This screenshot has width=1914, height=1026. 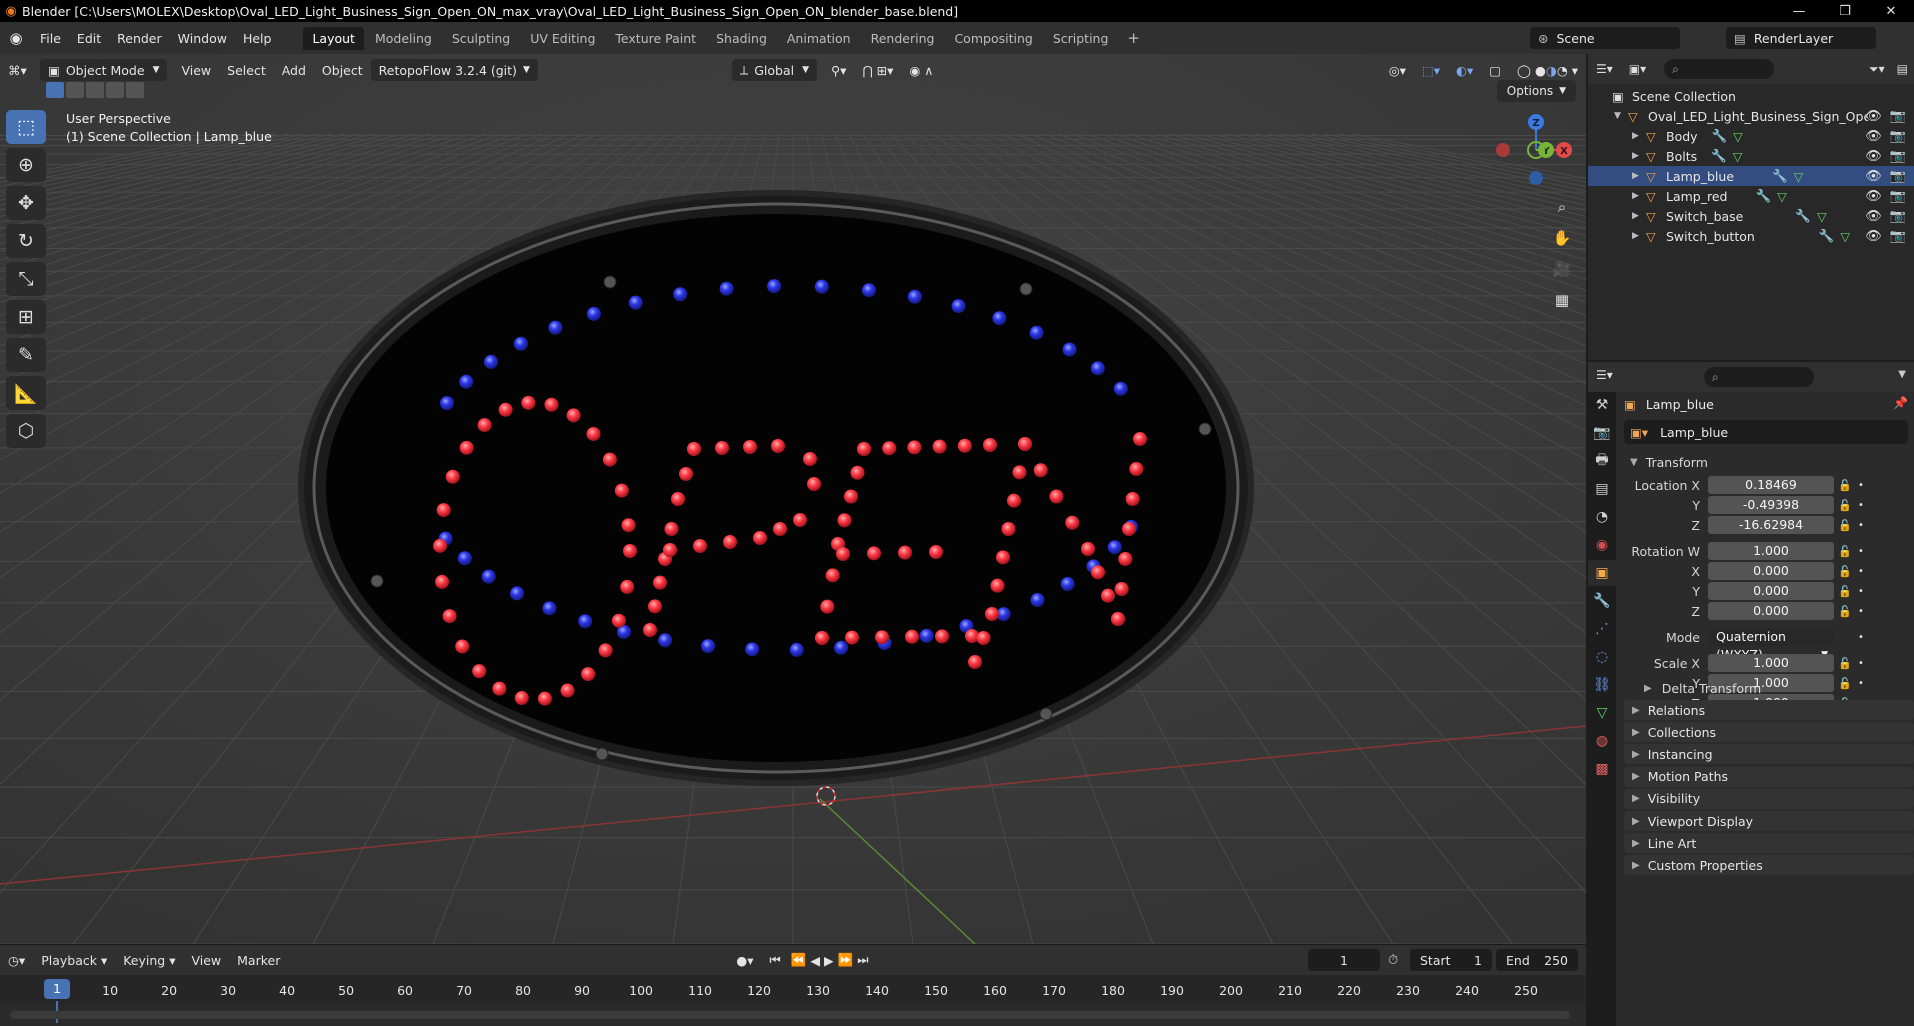 What do you see at coordinates (1604, 69) in the screenshot?
I see `outliner-editor-type-icon: ☰▾` at bounding box center [1604, 69].